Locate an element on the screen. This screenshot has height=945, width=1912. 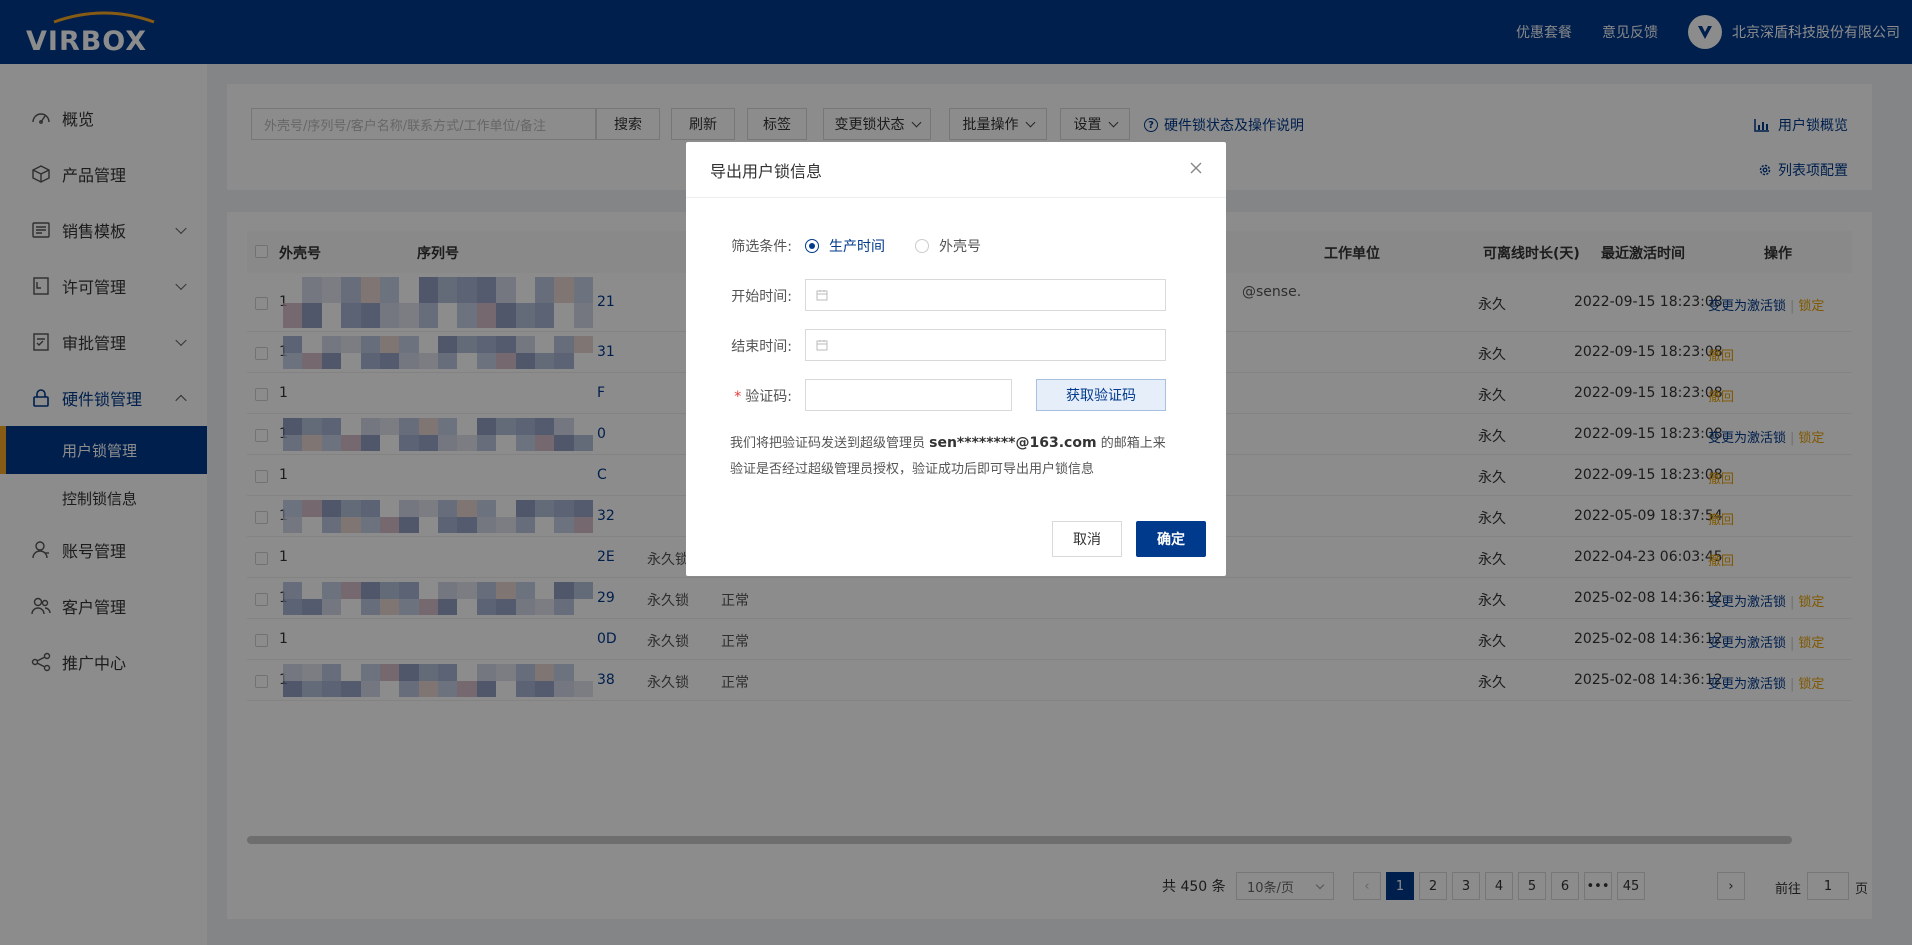
notice-suffix: 的邮箱上来 is located at coordinates (1131, 443).